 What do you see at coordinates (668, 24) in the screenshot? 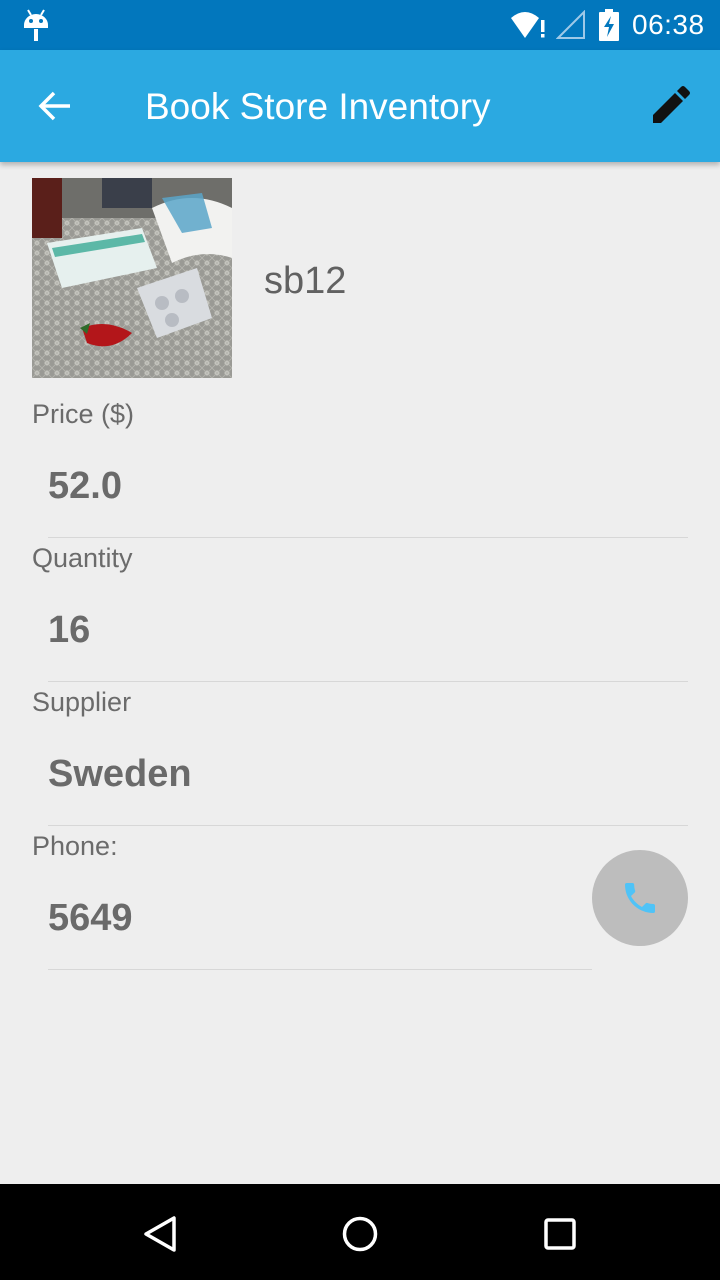
I see `clock: 06:38` at bounding box center [668, 24].